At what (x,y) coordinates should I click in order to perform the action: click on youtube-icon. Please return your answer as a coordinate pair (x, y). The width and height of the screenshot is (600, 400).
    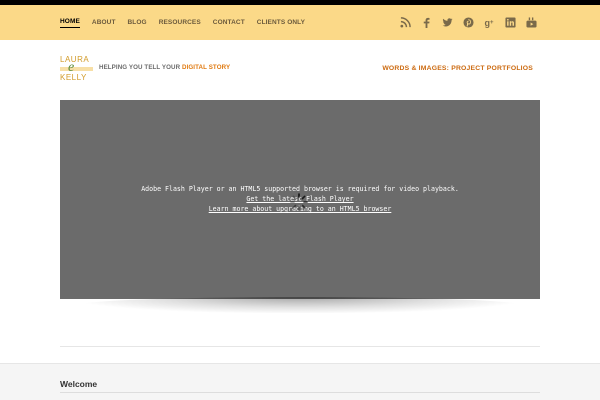
    Looking at the image, I should click on (531, 23).